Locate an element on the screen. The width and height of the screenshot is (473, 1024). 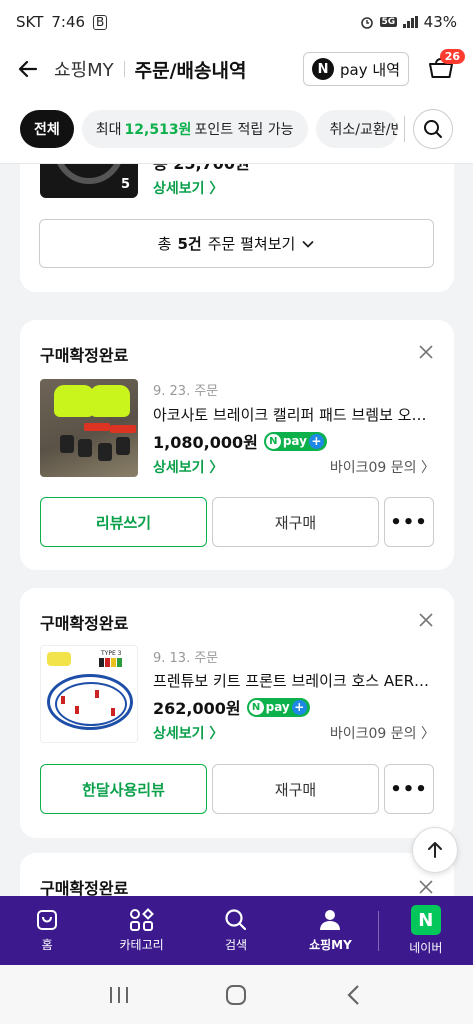
chevron-left-icon is located at coordinates (353, 994).